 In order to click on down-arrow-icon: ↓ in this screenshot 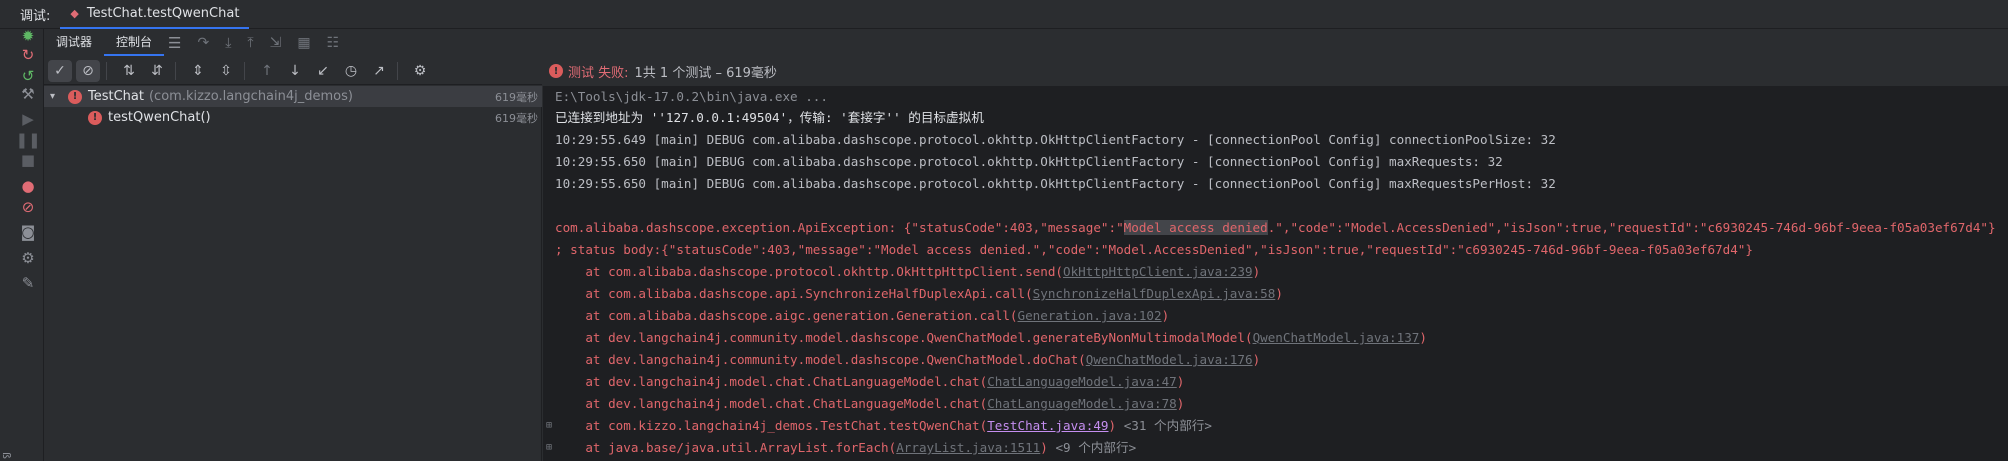, I will do `click(295, 71)`.